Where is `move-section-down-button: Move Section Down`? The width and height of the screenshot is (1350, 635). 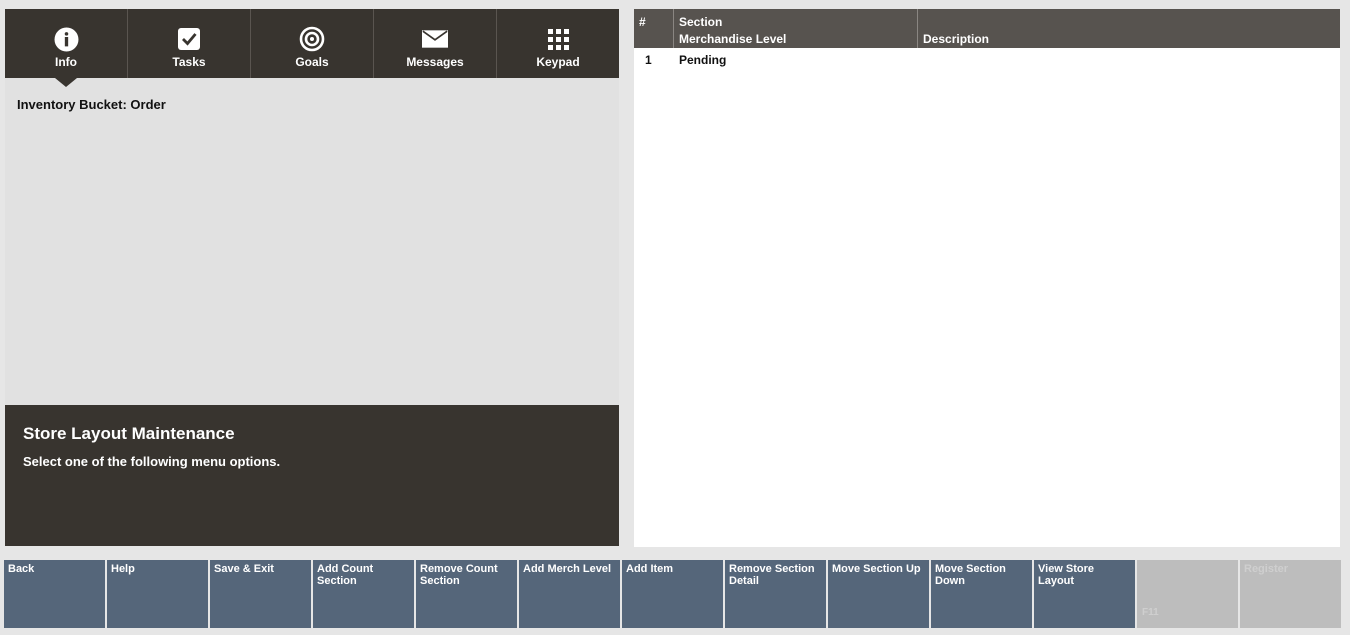
move-section-down-button: Move Section Down is located at coordinates (981, 594).